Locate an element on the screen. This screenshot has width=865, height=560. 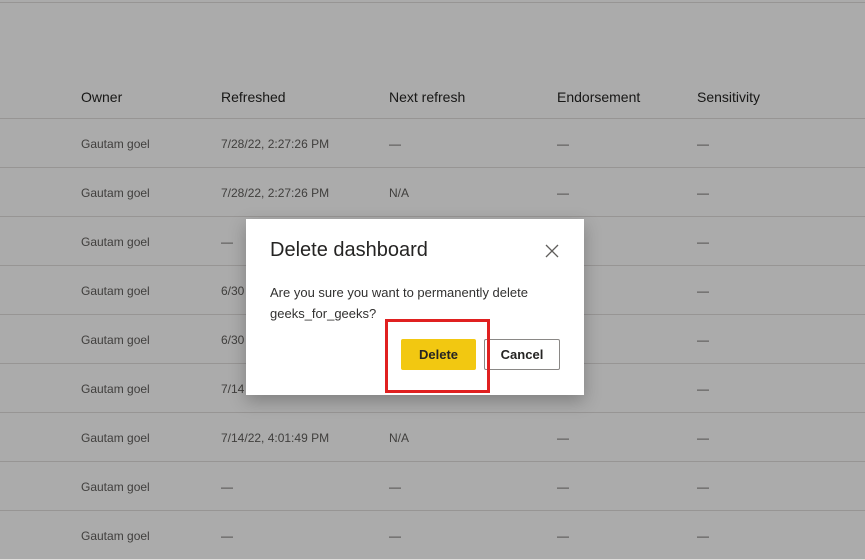
close-button is located at coordinates (552, 251).